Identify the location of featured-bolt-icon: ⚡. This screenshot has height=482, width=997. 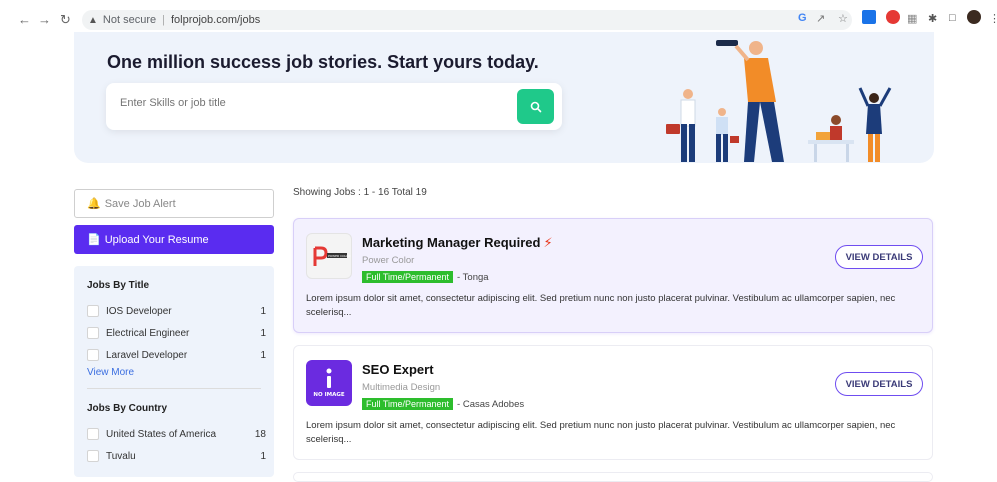
(548, 242).